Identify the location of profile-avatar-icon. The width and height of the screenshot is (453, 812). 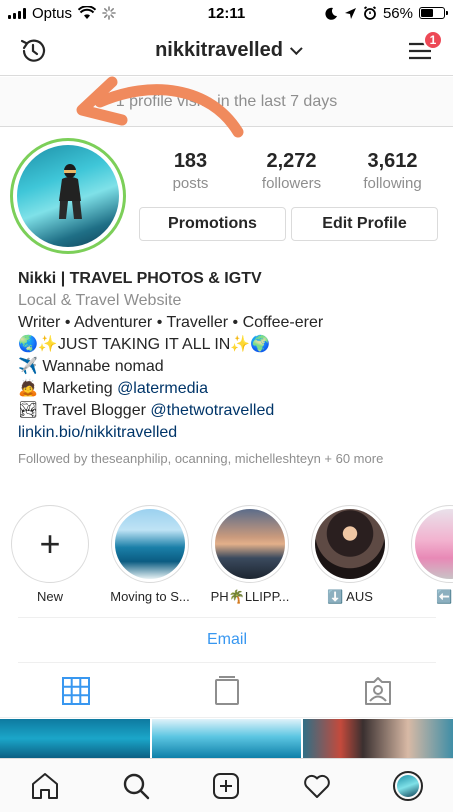
(407, 785).